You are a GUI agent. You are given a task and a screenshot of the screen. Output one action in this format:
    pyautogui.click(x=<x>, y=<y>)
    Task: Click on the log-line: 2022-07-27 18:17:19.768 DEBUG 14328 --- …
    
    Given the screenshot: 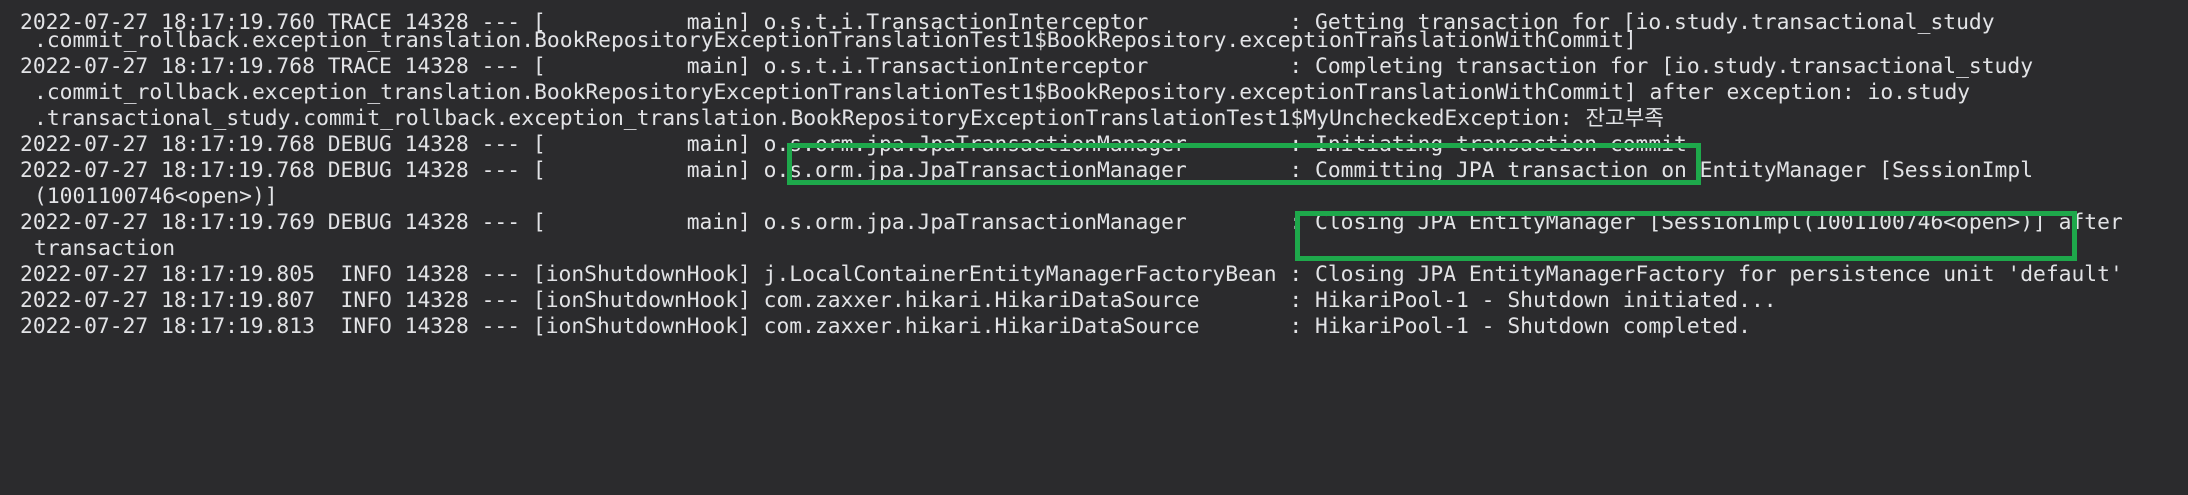 What is the action you would take?
    pyautogui.click(x=1027, y=170)
    